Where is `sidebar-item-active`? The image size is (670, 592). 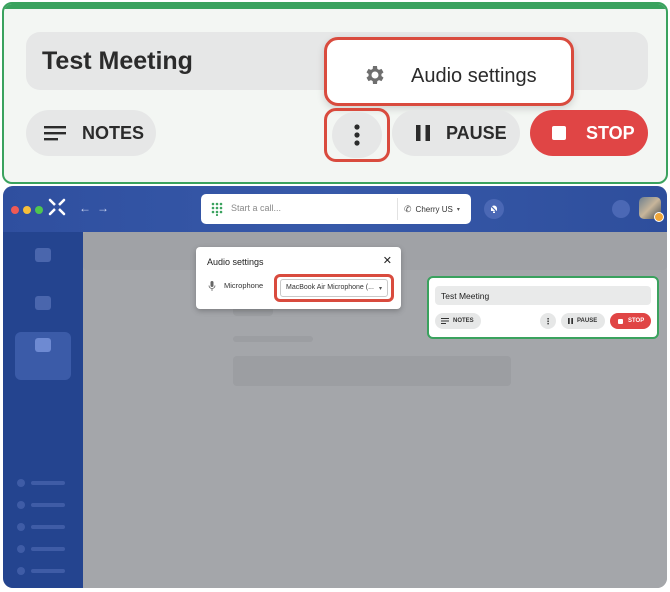
sidebar-item-active is located at coordinates (43, 356).